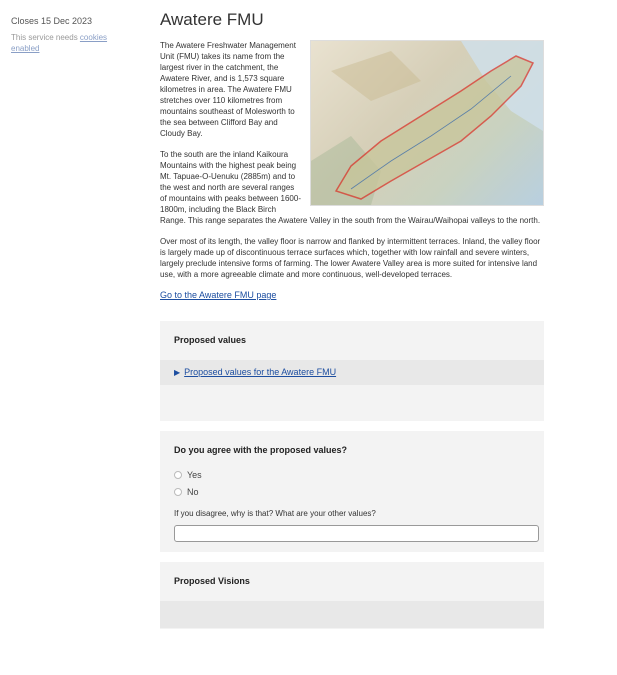  I want to click on closing-date: Closes 15 Dec 2023, so click(52, 21).